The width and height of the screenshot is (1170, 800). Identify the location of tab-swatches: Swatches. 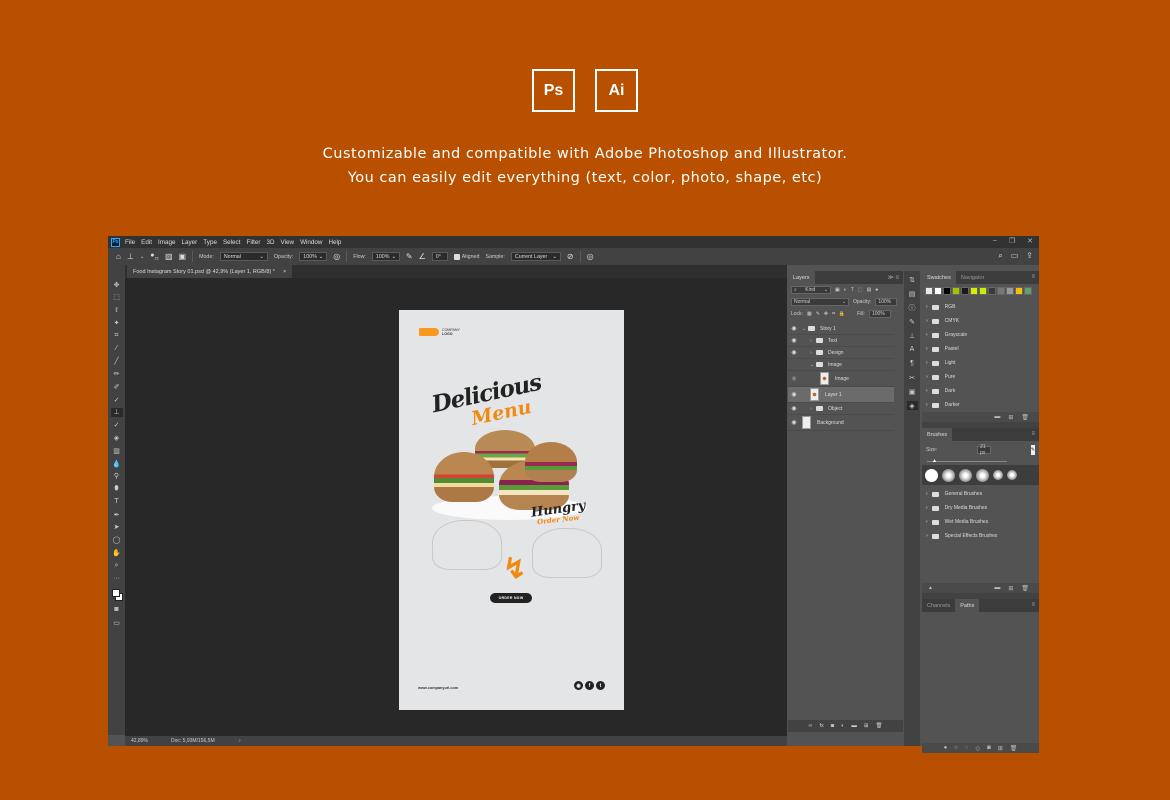
(939, 277).